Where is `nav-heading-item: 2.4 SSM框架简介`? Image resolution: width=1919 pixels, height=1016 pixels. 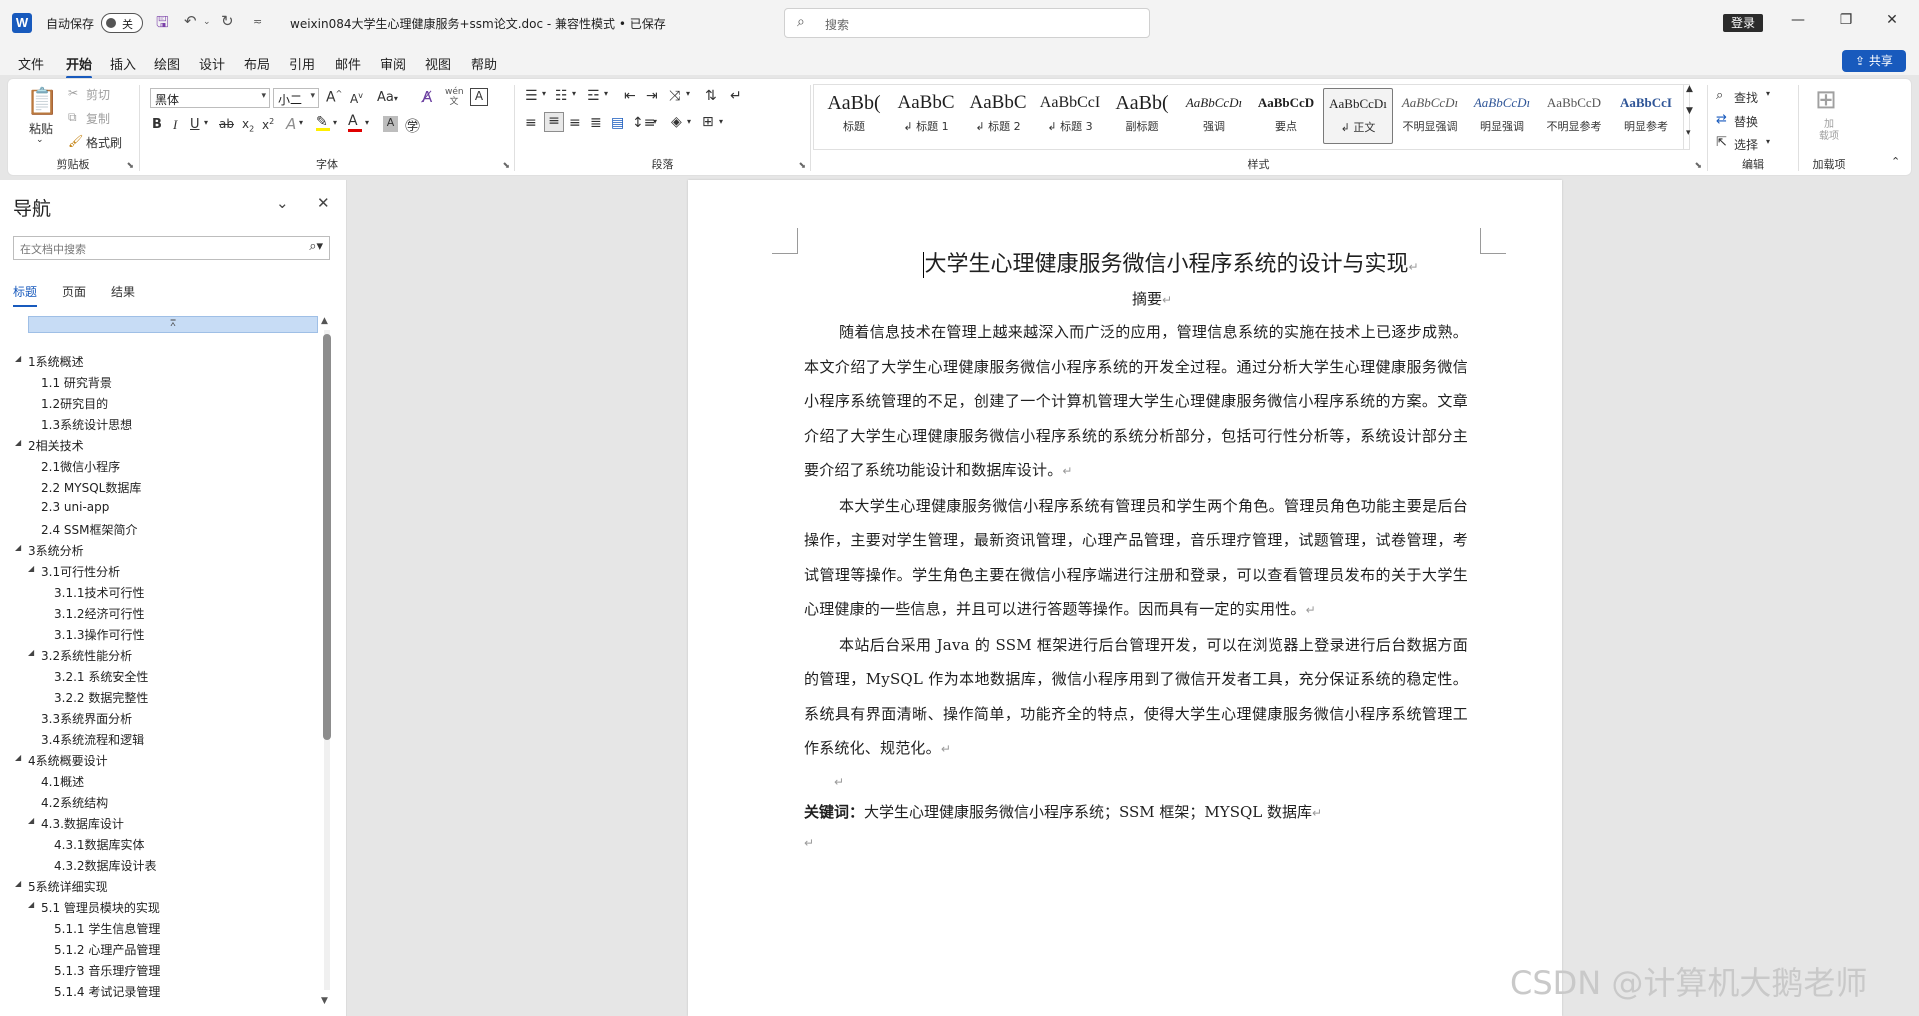 nav-heading-item: 2.4 SSM框架简介 is located at coordinates (160, 529).